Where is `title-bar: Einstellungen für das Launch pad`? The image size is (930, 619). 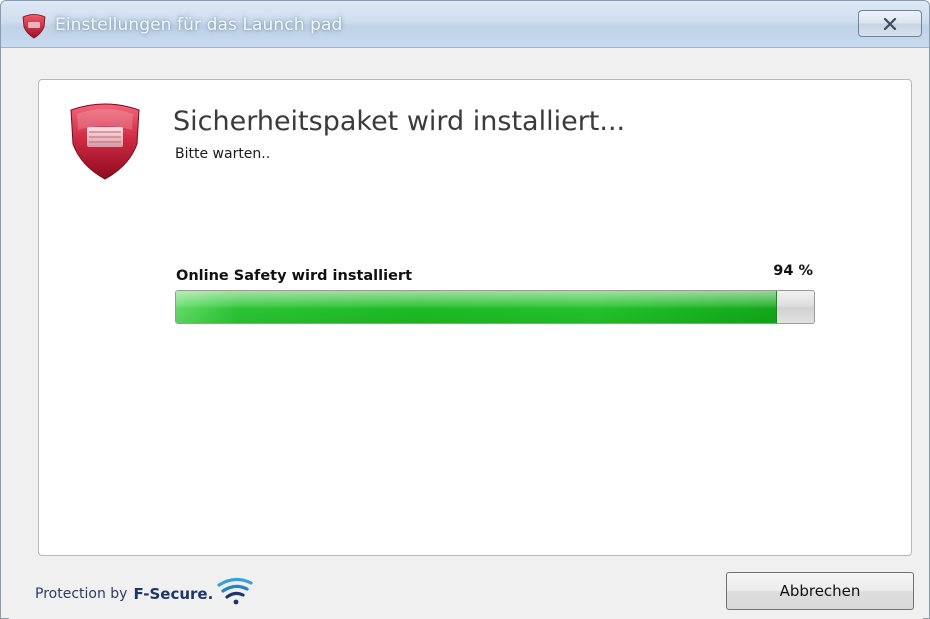
title-bar: Einstellungen für das Launch pad is located at coordinates (465, 24).